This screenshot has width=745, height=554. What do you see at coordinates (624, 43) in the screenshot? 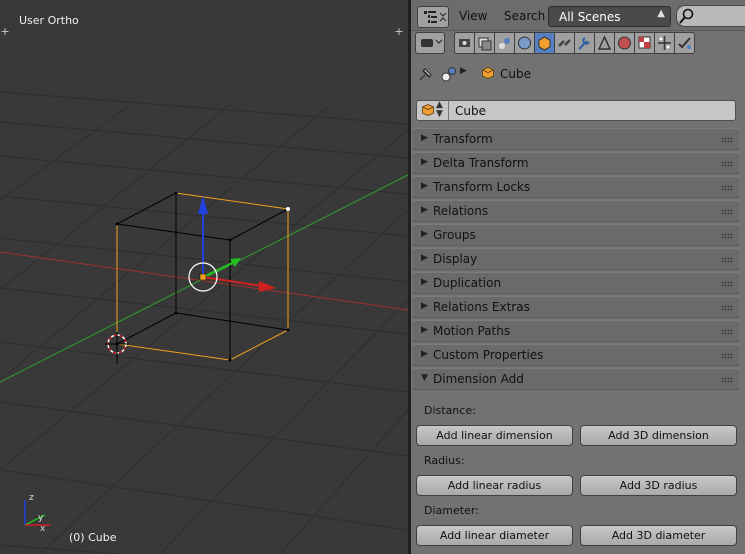
I see `material-icon` at bounding box center [624, 43].